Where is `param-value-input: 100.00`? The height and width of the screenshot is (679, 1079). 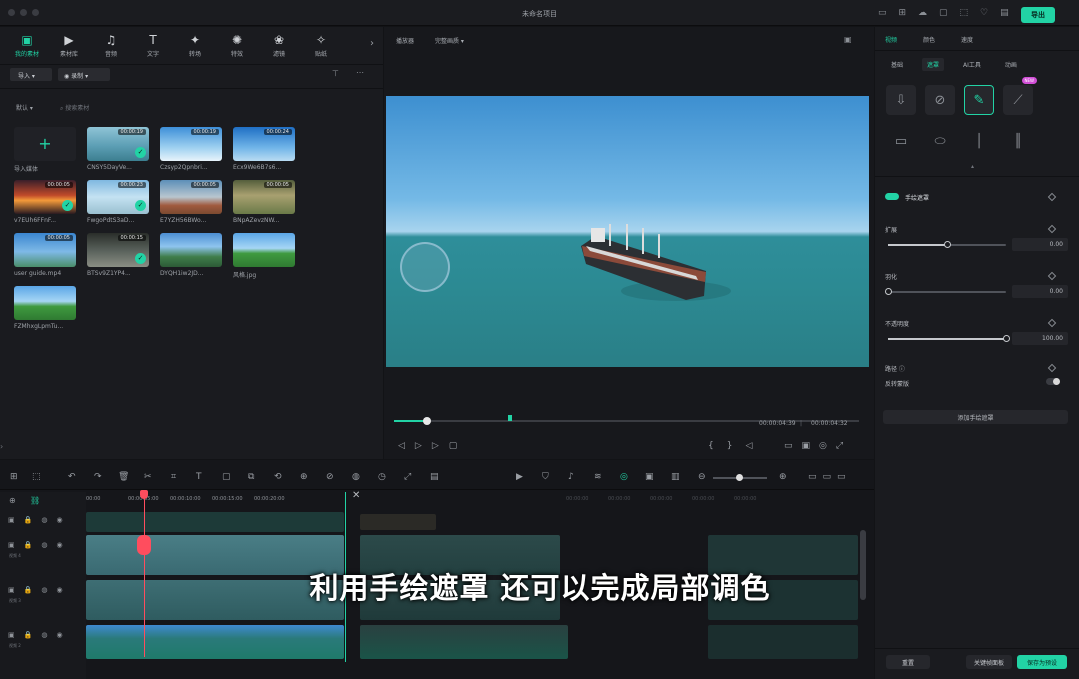 param-value-input: 100.00 is located at coordinates (1040, 338).